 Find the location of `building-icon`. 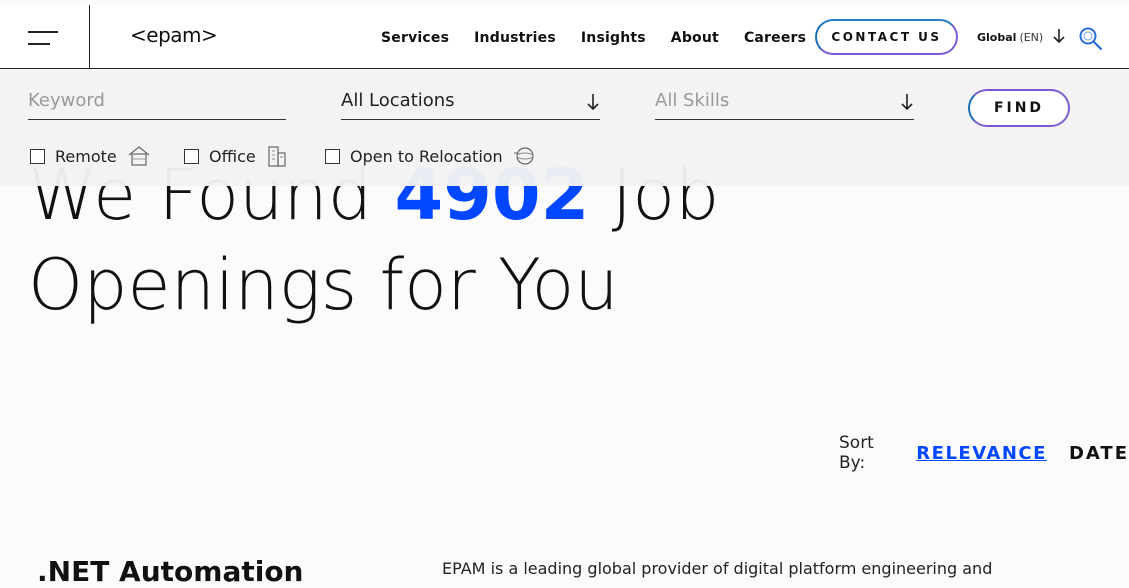

building-icon is located at coordinates (277, 156).